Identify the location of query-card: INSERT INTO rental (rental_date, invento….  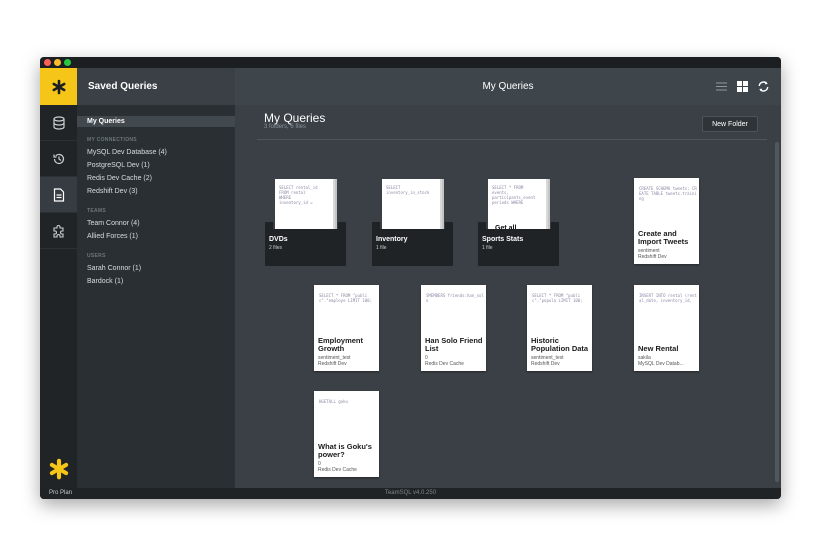
(666, 328).